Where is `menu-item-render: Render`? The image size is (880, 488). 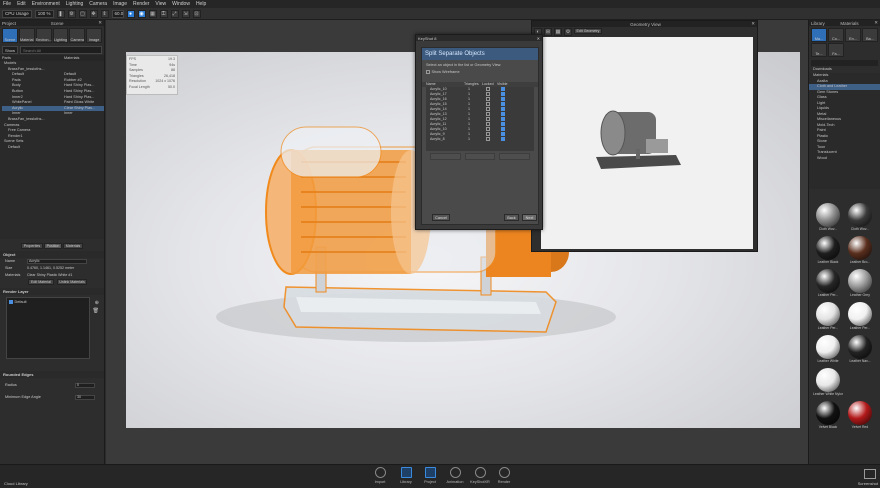
menu-item-render: Render is located at coordinates (141, 4).